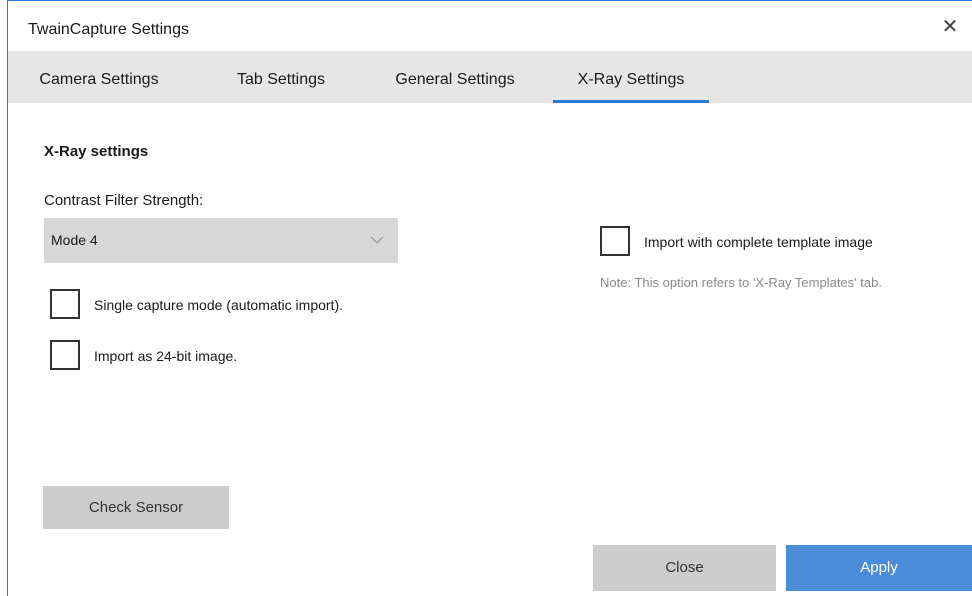 This screenshot has width=972, height=596. What do you see at coordinates (108, 29) in the screenshot?
I see `window-title: TwainCapture Settings` at bounding box center [108, 29].